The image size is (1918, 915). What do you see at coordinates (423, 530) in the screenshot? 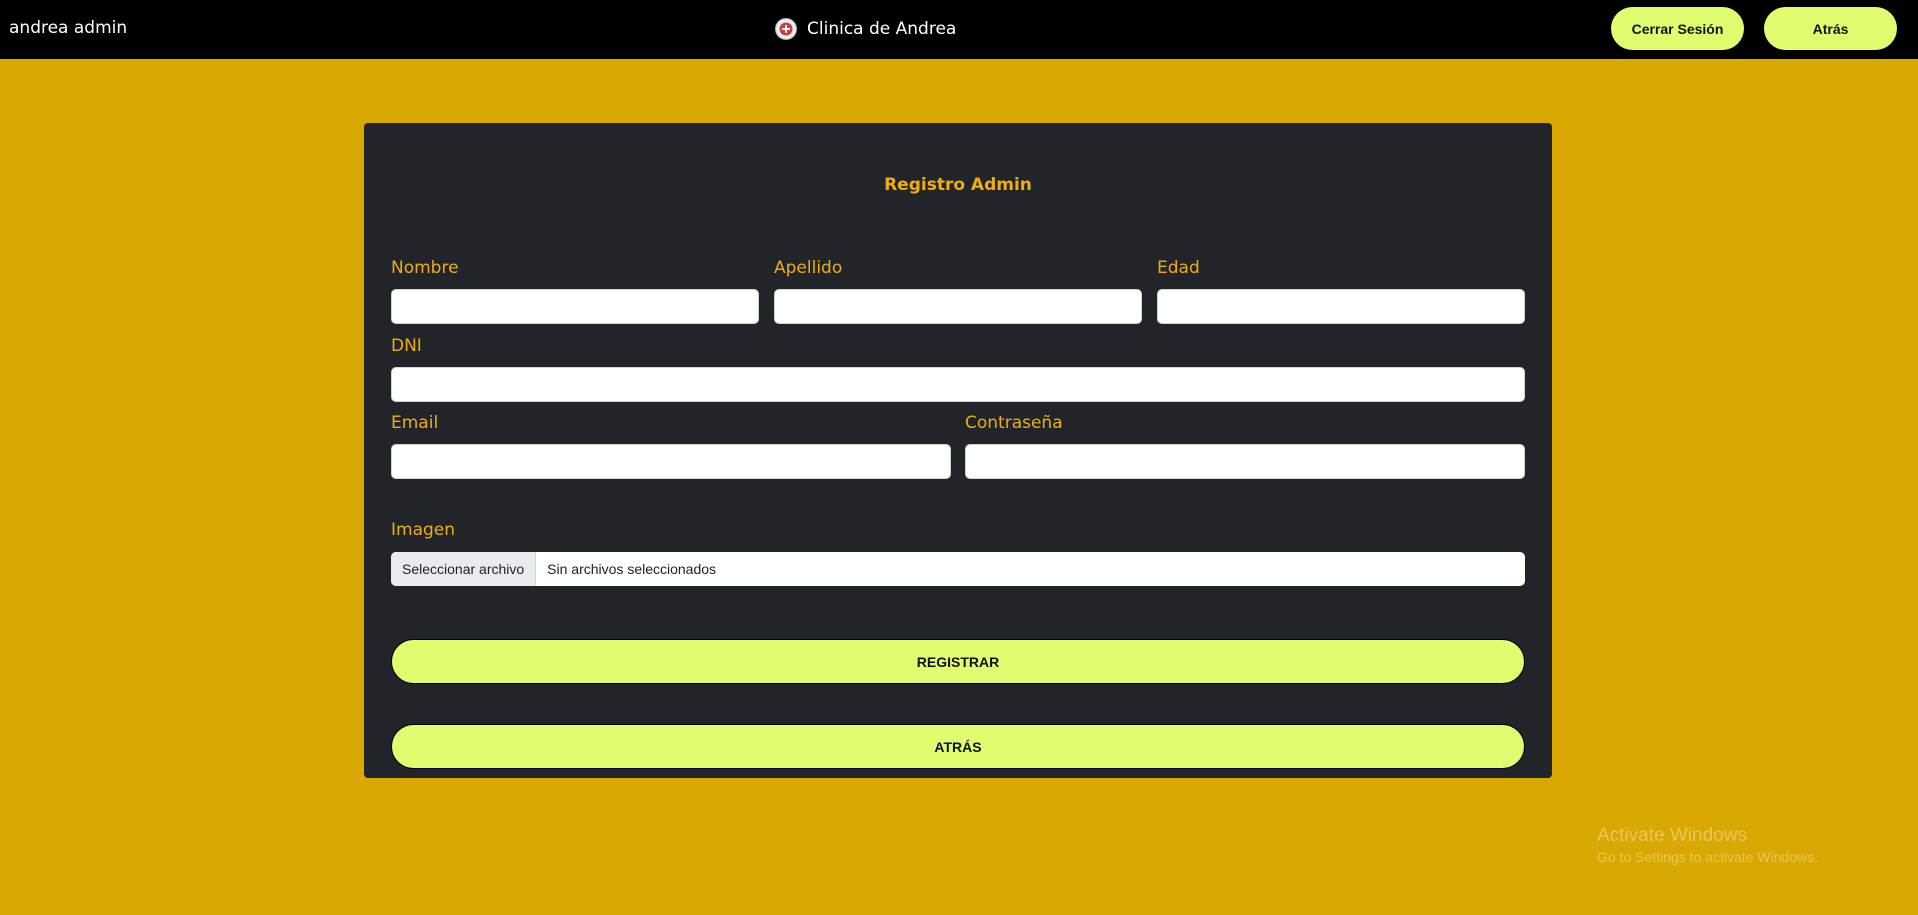
I see `imagen-label: Imagen` at bounding box center [423, 530].